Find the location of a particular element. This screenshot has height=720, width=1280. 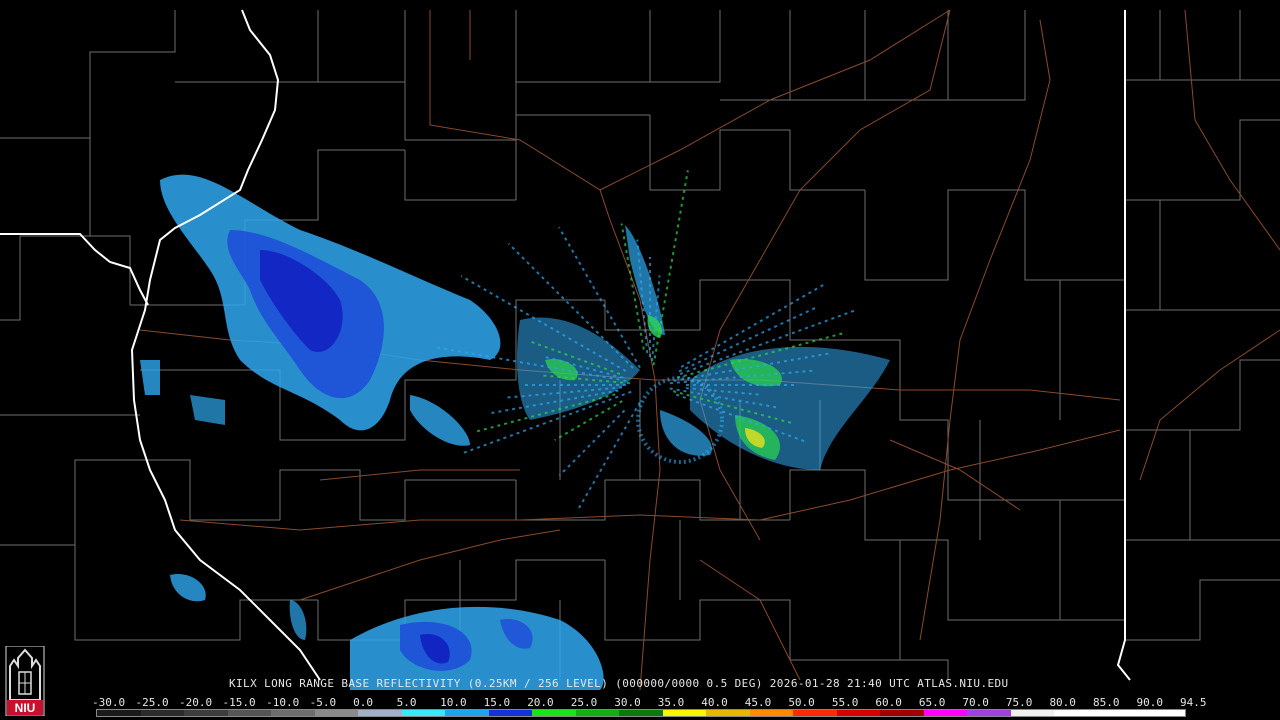

colorbar-label: -10.0 is located at coordinates (283, 702).